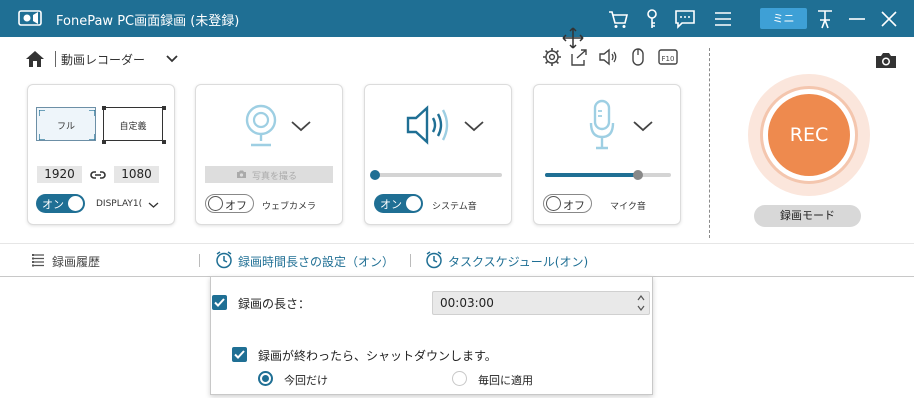 The height and width of the screenshot is (398, 914). Describe the element at coordinates (224, 260) in the screenshot. I see `clock-icon` at that location.